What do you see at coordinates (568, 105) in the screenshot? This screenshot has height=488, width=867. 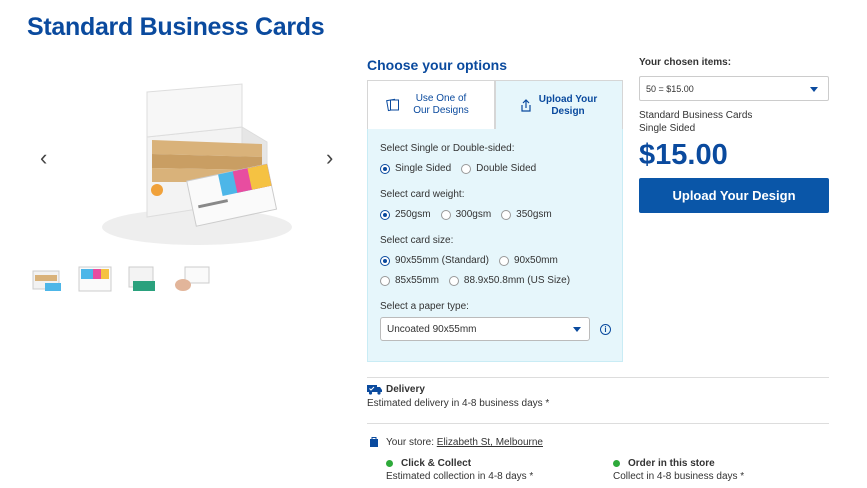 I see `tab-label: Upload Your Design` at bounding box center [568, 105].